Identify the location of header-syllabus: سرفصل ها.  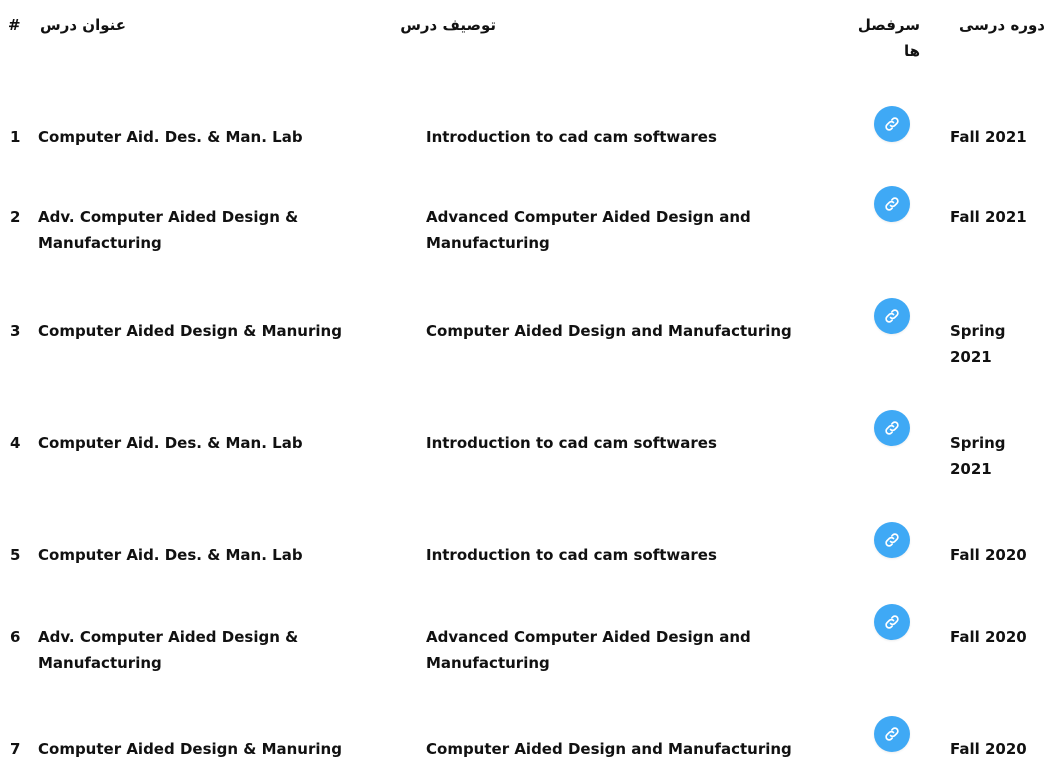
(888, 38).